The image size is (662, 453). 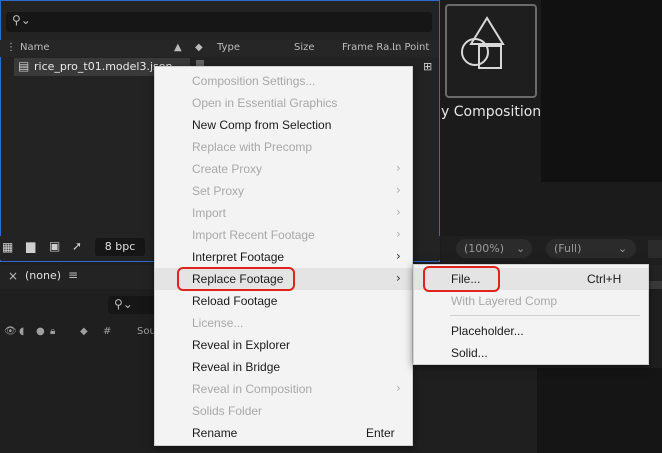 I want to click on zoom-value: (100%), so click(x=484, y=248).